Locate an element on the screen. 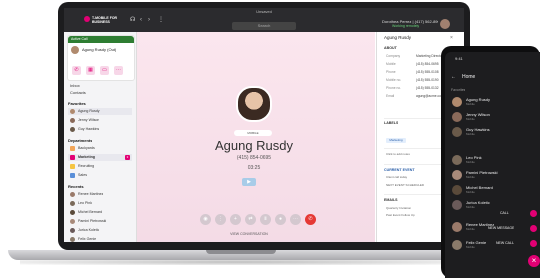  list-item-label: Jurica Koletic is located at coordinates (89, 230).